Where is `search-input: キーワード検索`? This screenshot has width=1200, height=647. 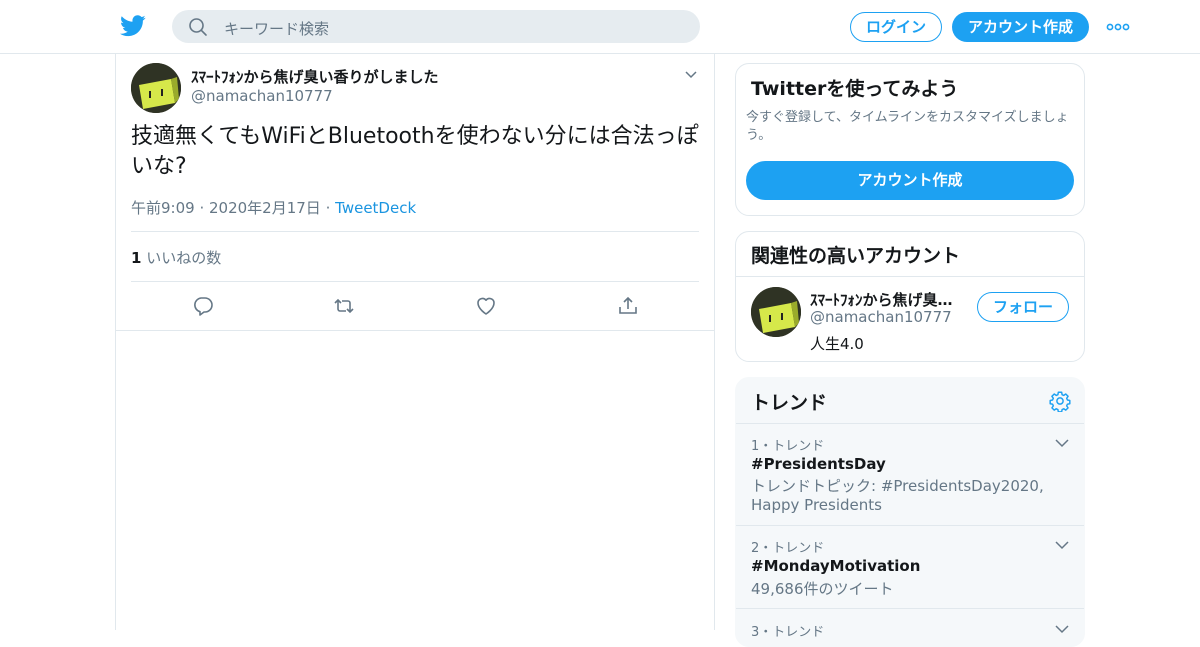 search-input: キーワード検索 is located at coordinates (276, 28).